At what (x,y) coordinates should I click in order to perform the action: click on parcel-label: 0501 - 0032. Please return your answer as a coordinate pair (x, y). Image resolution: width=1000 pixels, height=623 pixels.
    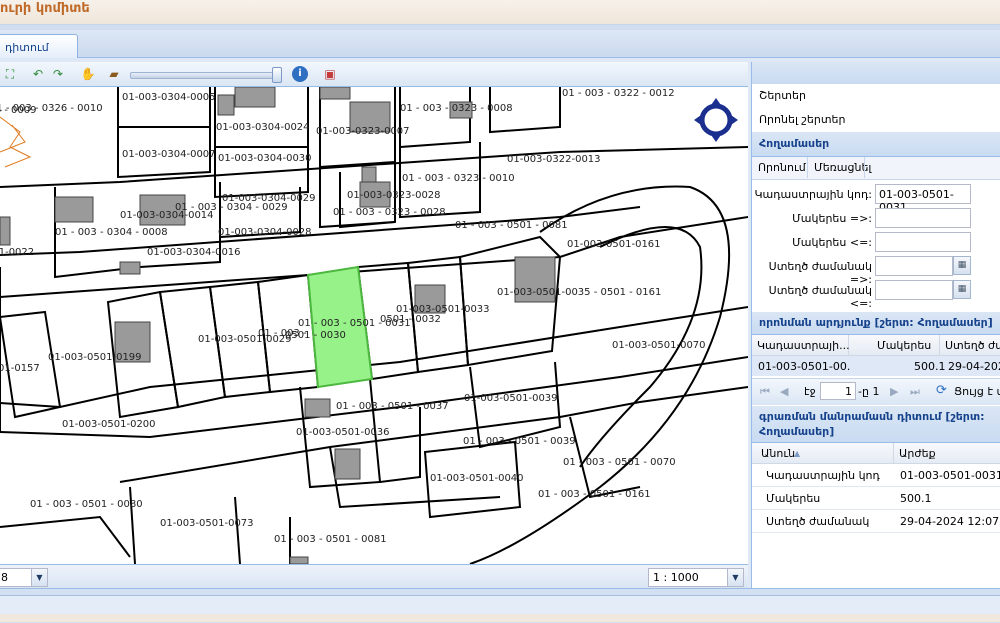
    Looking at the image, I should click on (410, 319).